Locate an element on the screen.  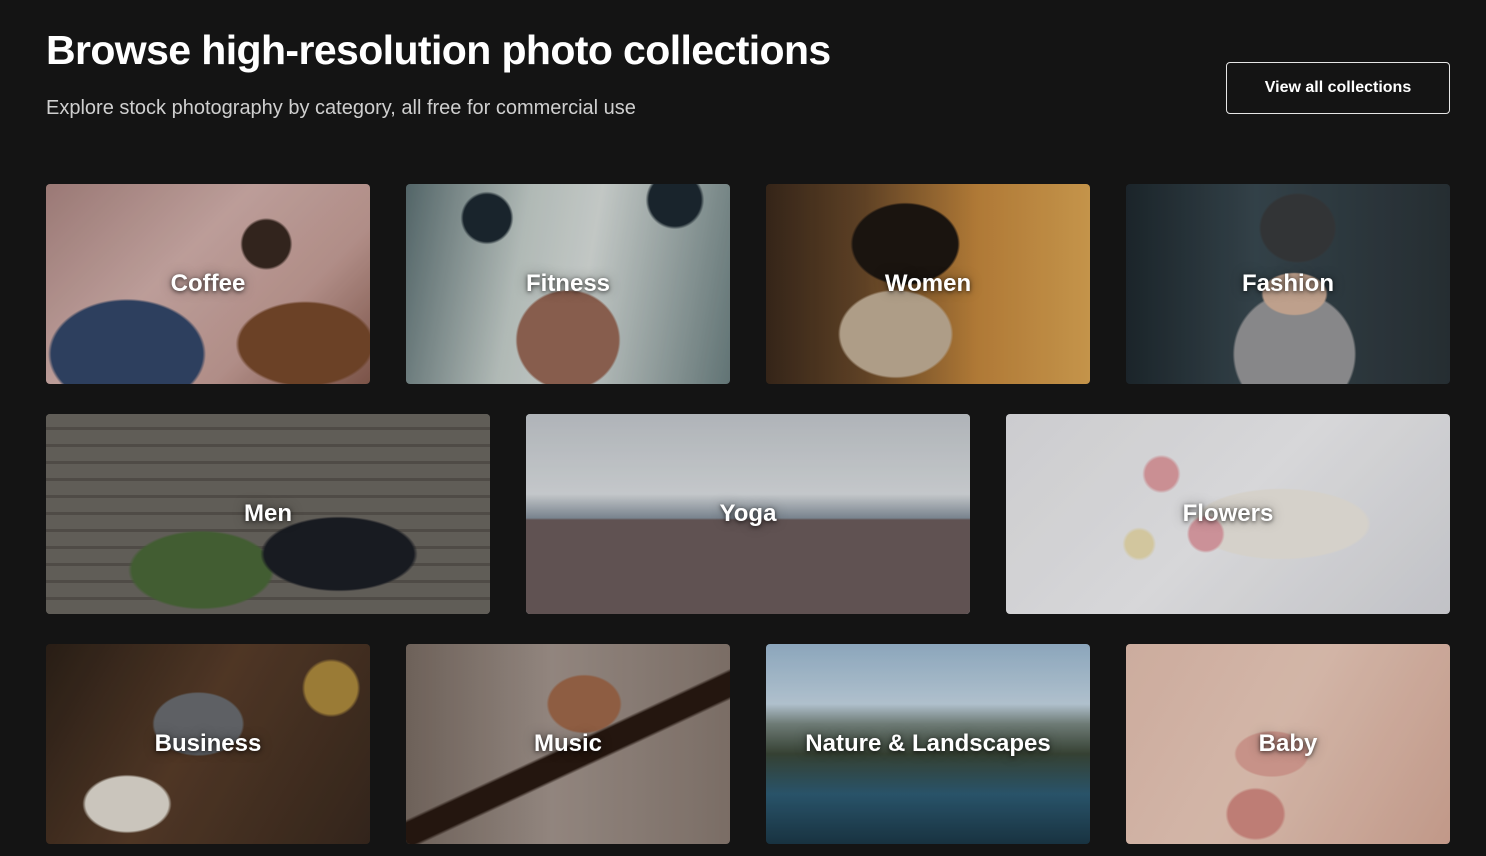
collection-label: Men is located at coordinates (268, 513).